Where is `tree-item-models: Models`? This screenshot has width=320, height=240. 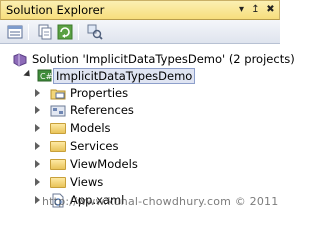 tree-item-models: Models is located at coordinates (140, 128).